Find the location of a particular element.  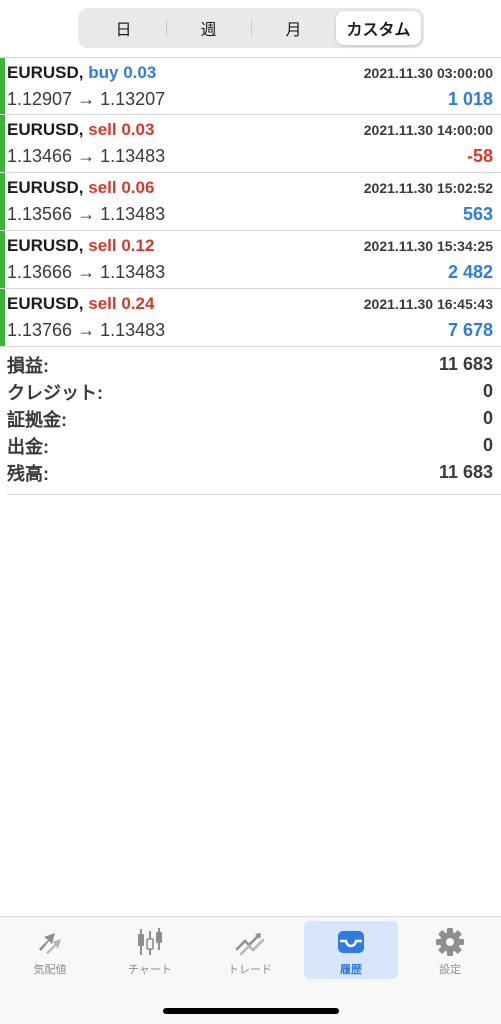

candlestick-chart-icon is located at coordinates (150, 941).